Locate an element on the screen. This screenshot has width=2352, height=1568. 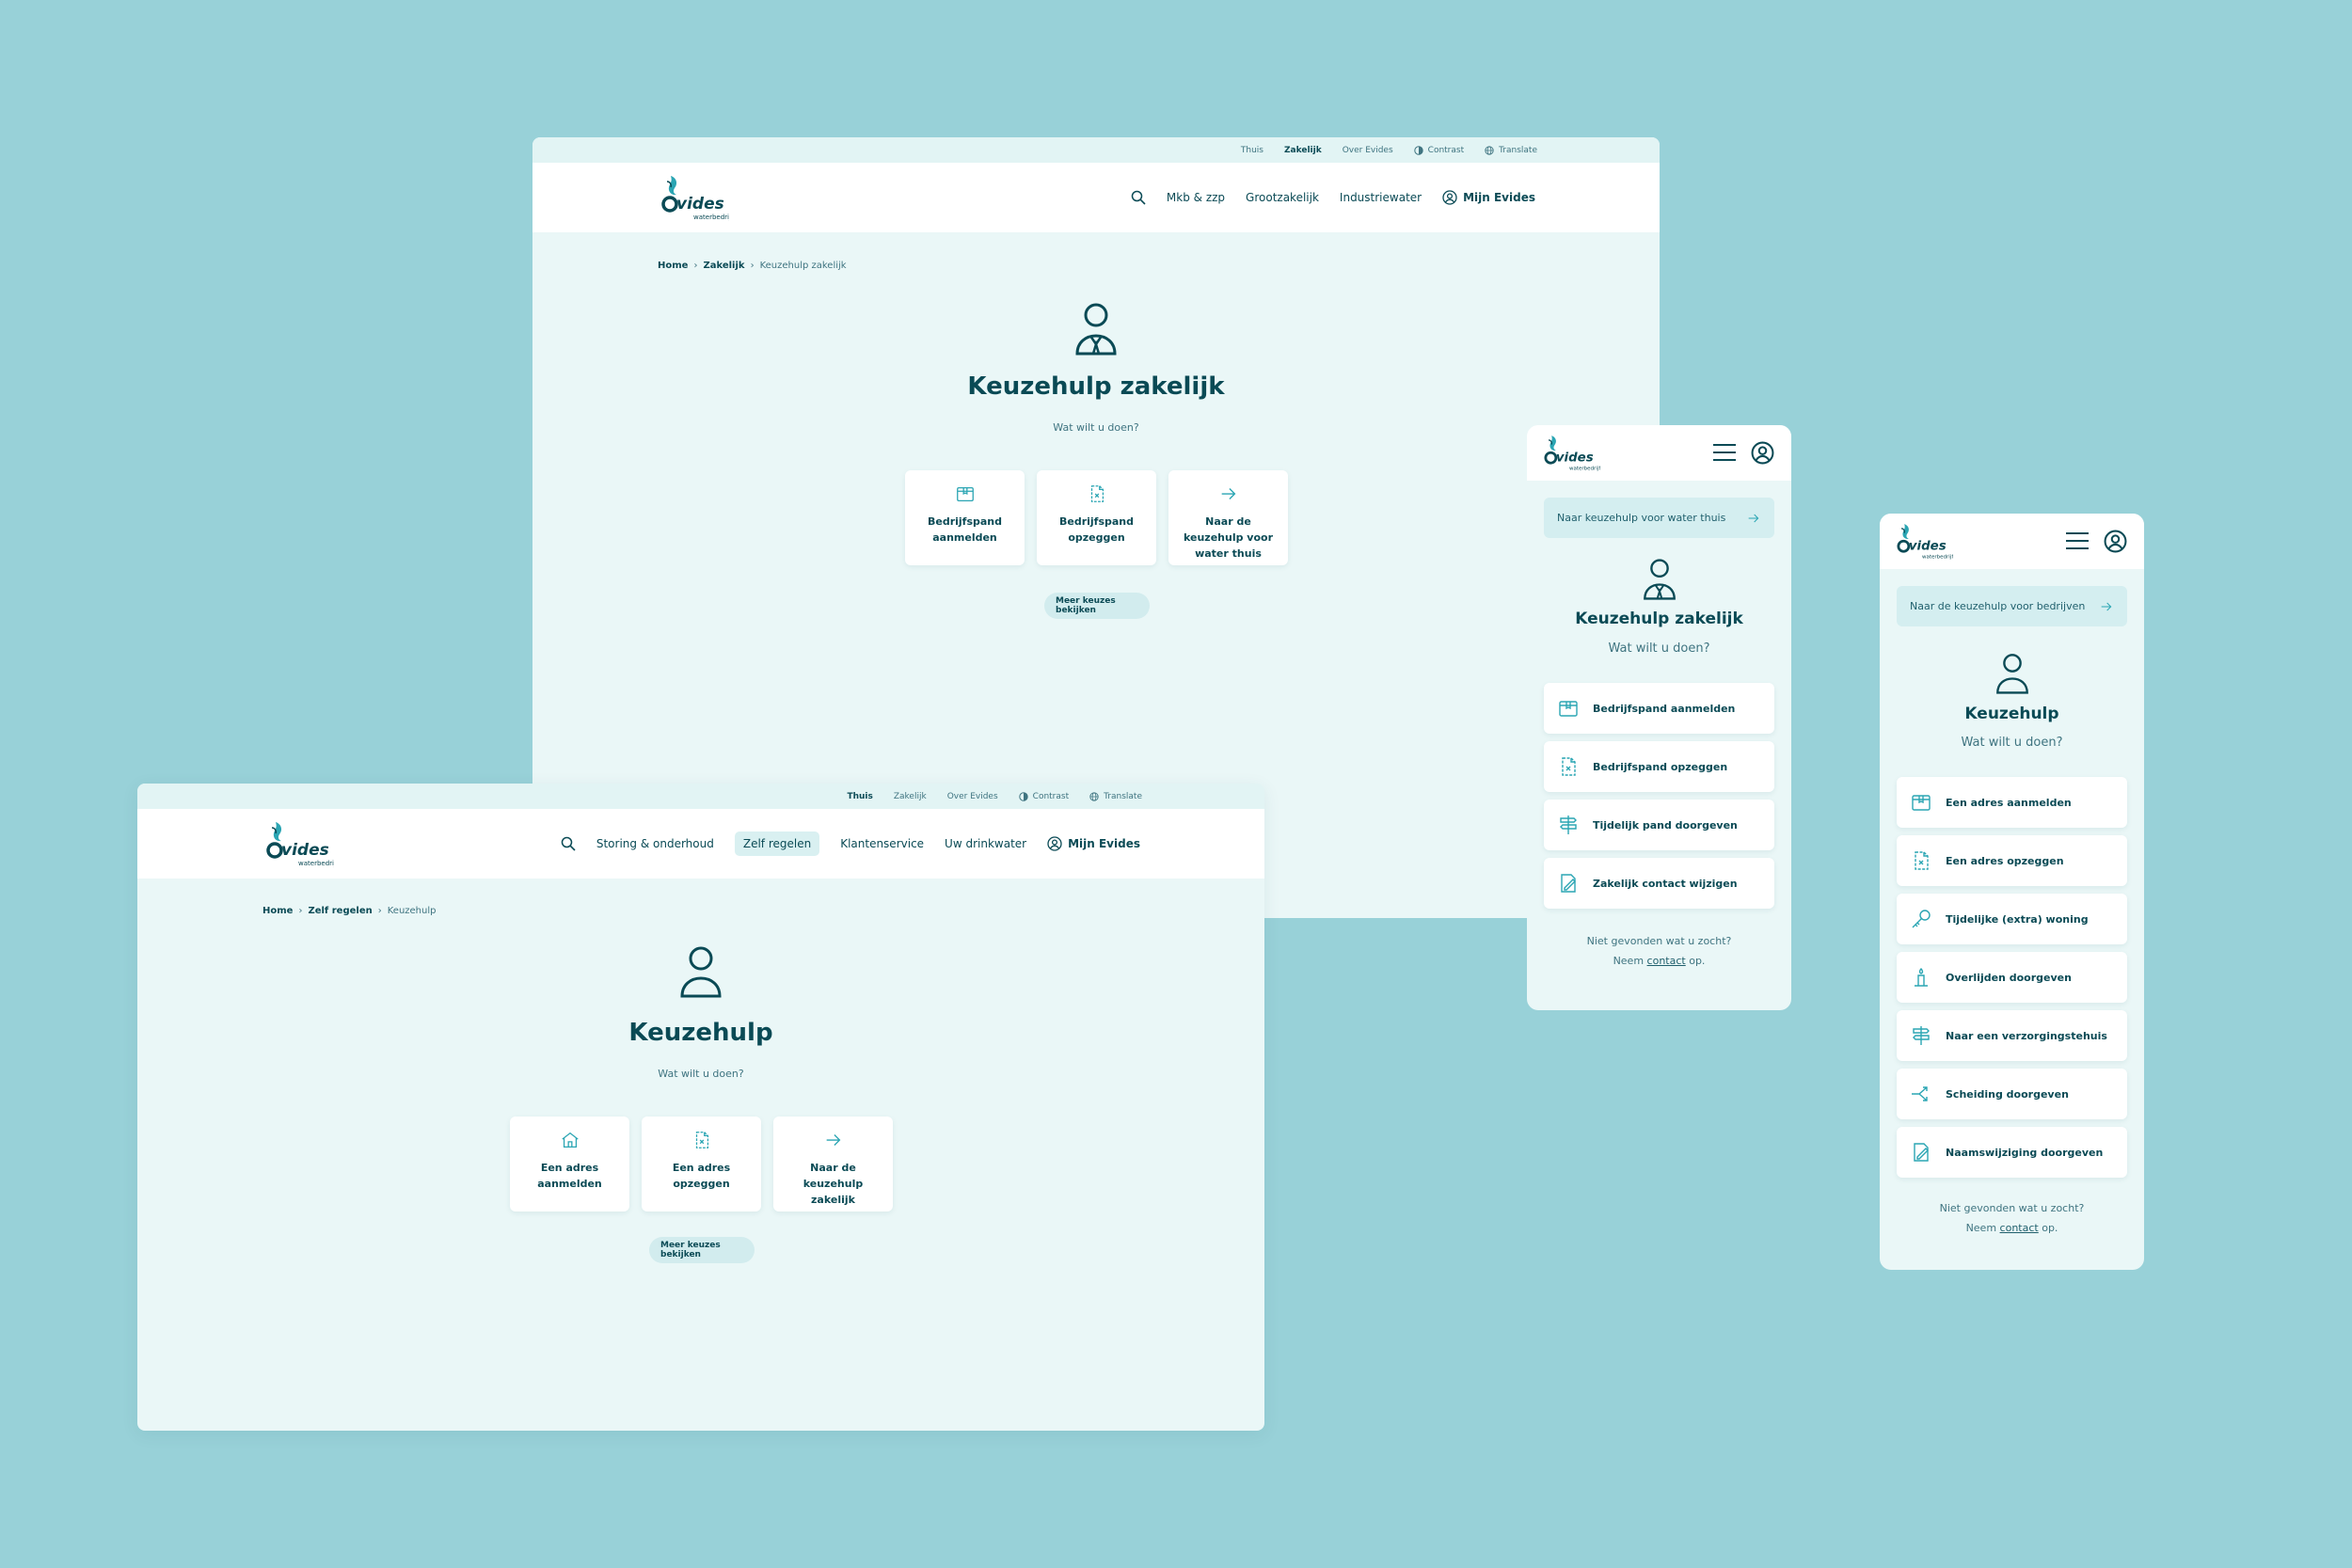
list-item-adres-aanmelden: Een adres aanmelden is located at coordinates (2012, 802).